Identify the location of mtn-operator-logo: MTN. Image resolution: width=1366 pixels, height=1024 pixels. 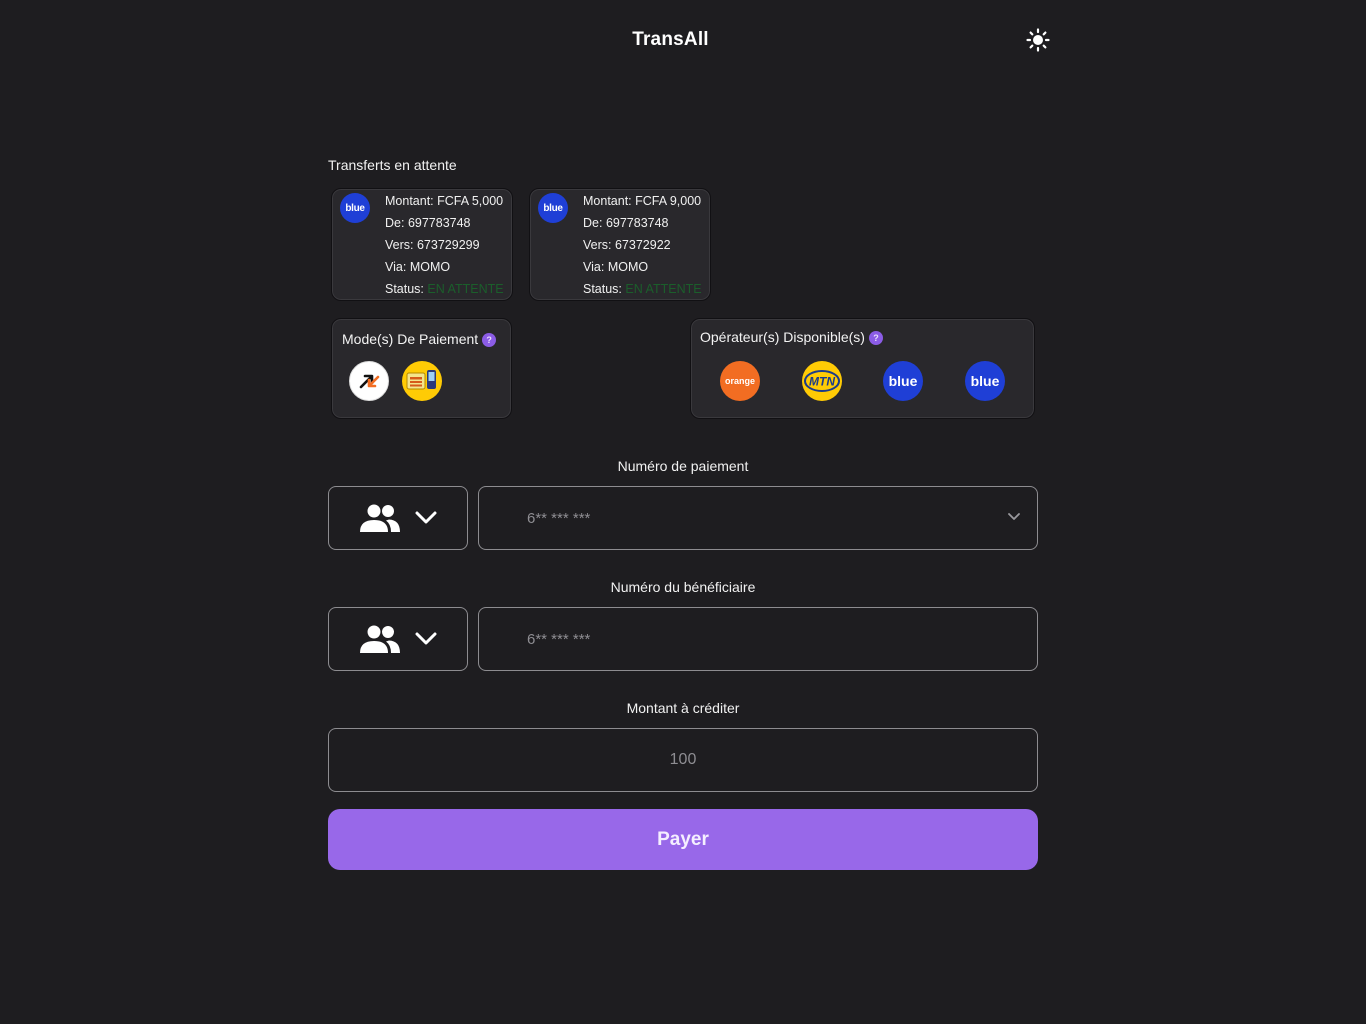
(822, 381).